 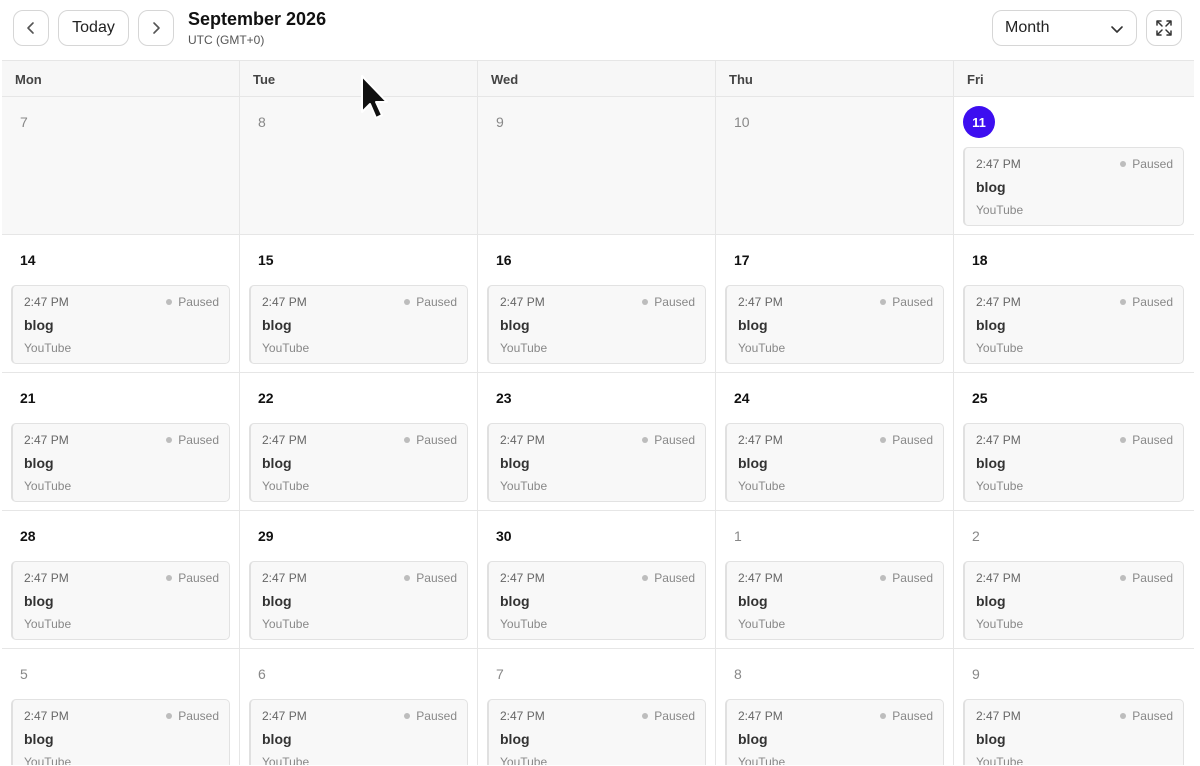 I want to click on day-cell: 25 2:47 PM Paused blog YouTube, so click(x=1074, y=441).